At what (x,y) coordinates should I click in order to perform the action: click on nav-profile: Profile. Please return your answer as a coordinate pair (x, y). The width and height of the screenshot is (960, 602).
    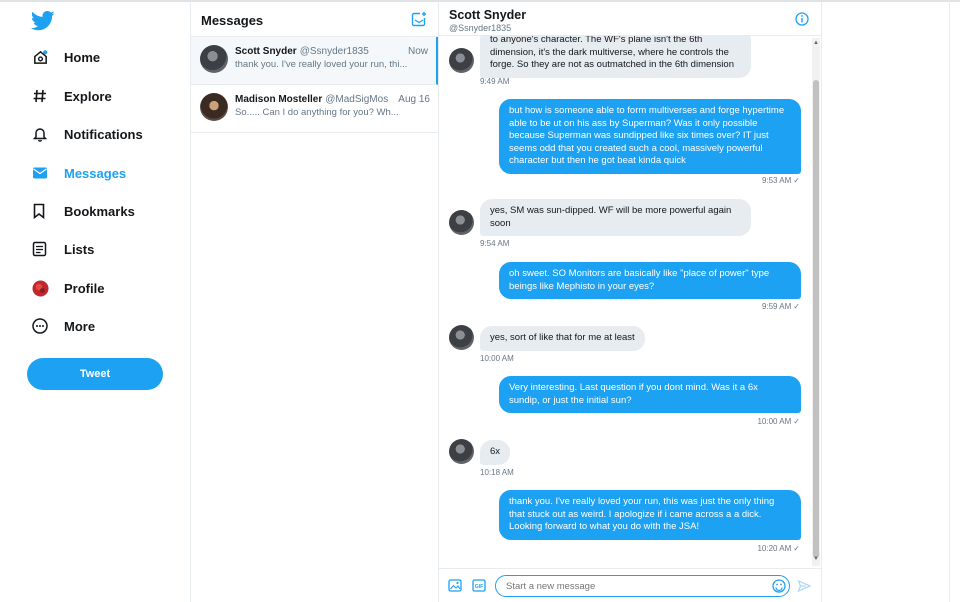
    Looking at the image, I should click on (65, 288).